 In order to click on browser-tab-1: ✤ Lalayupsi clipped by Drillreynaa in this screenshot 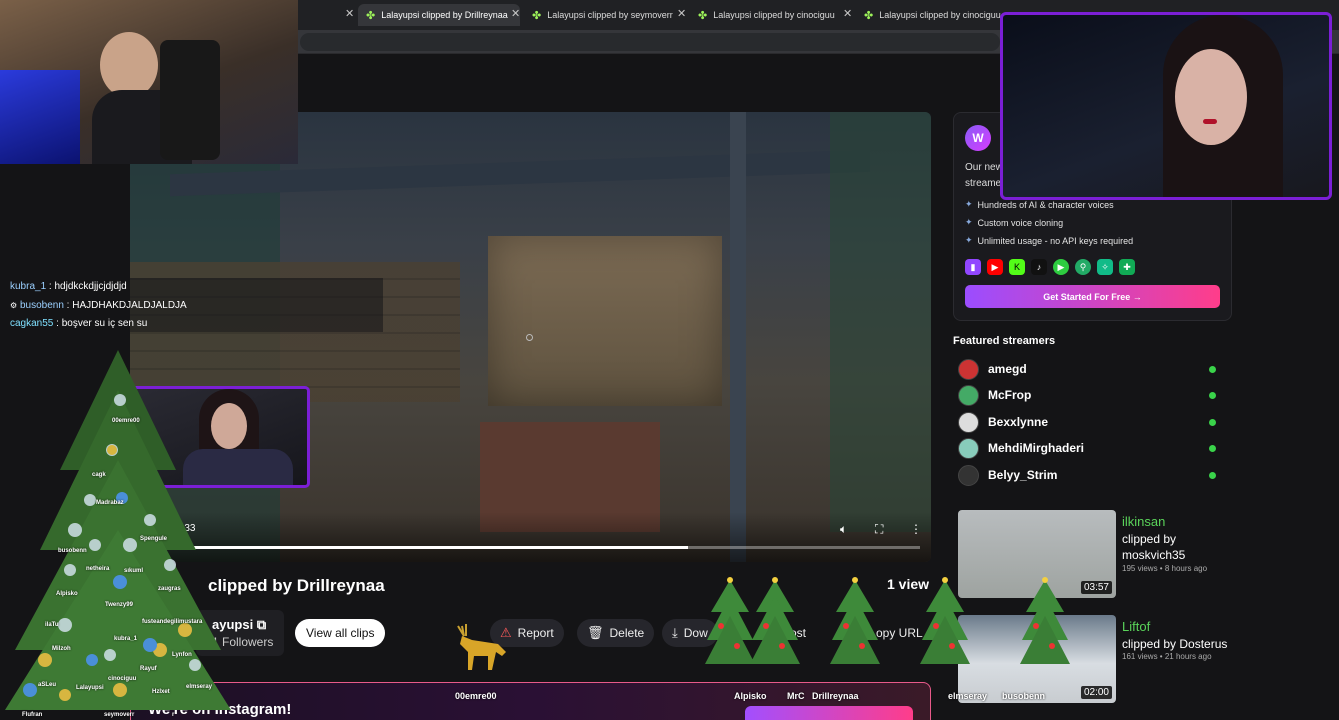, I will do `click(439, 15)`.